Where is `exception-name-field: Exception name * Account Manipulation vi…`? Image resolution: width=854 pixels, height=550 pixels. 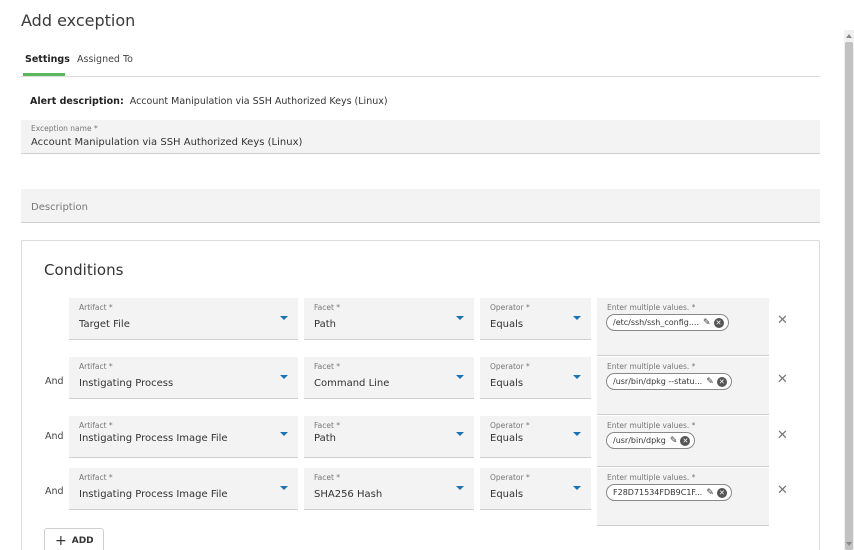
exception-name-field: Exception name * Account Manipulation vi… is located at coordinates (420, 137).